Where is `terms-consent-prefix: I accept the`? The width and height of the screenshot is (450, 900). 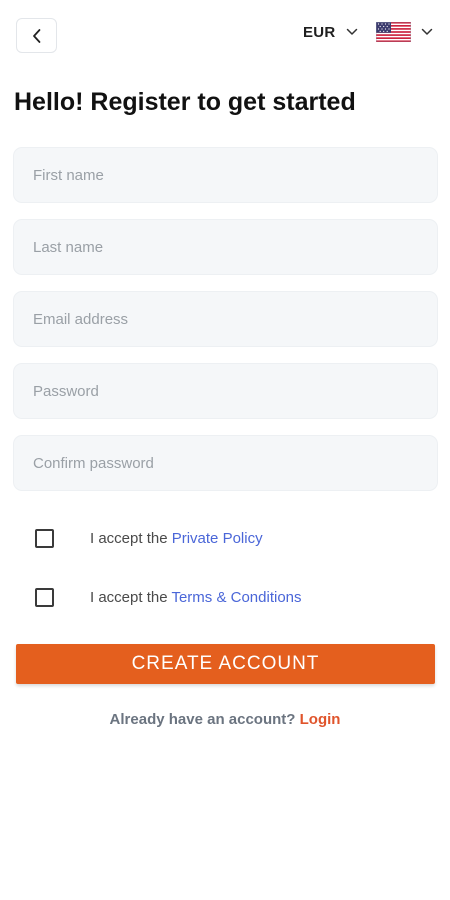
terms-consent-prefix: I accept the is located at coordinates (131, 597).